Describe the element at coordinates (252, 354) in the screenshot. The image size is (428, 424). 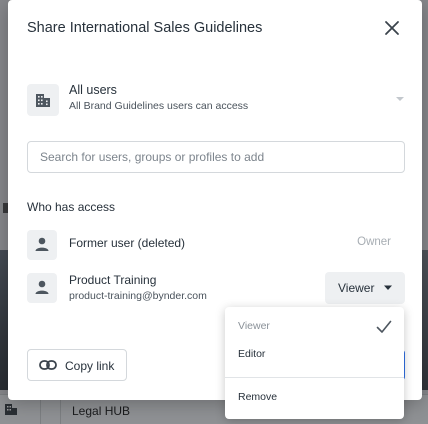
I see `menu-item-label: Editor` at that location.